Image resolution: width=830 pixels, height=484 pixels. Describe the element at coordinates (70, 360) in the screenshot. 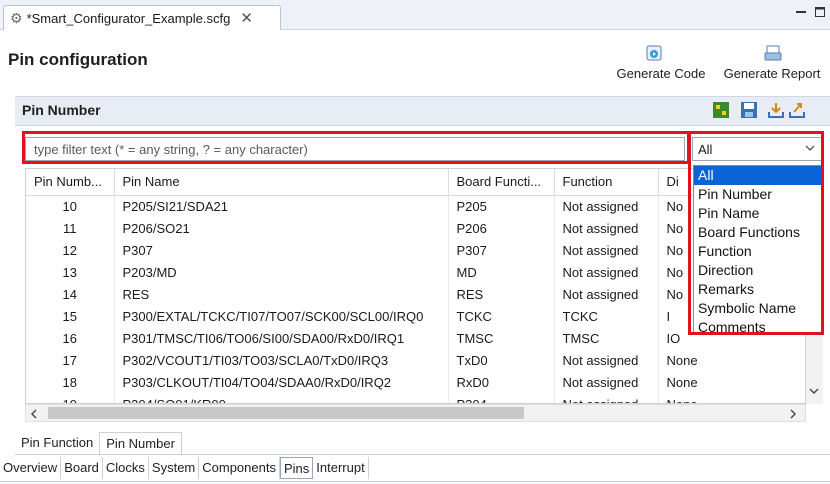

I see `table-cell: 17` at that location.